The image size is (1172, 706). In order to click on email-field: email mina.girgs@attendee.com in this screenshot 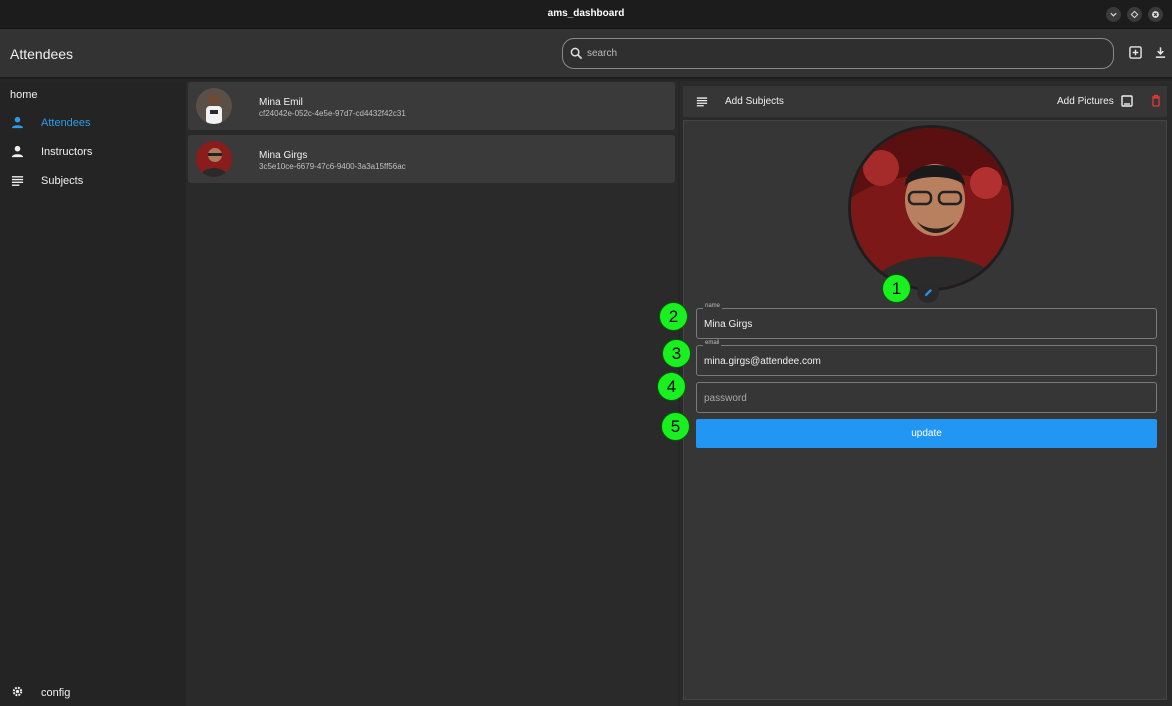, I will do `click(926, 358)`.